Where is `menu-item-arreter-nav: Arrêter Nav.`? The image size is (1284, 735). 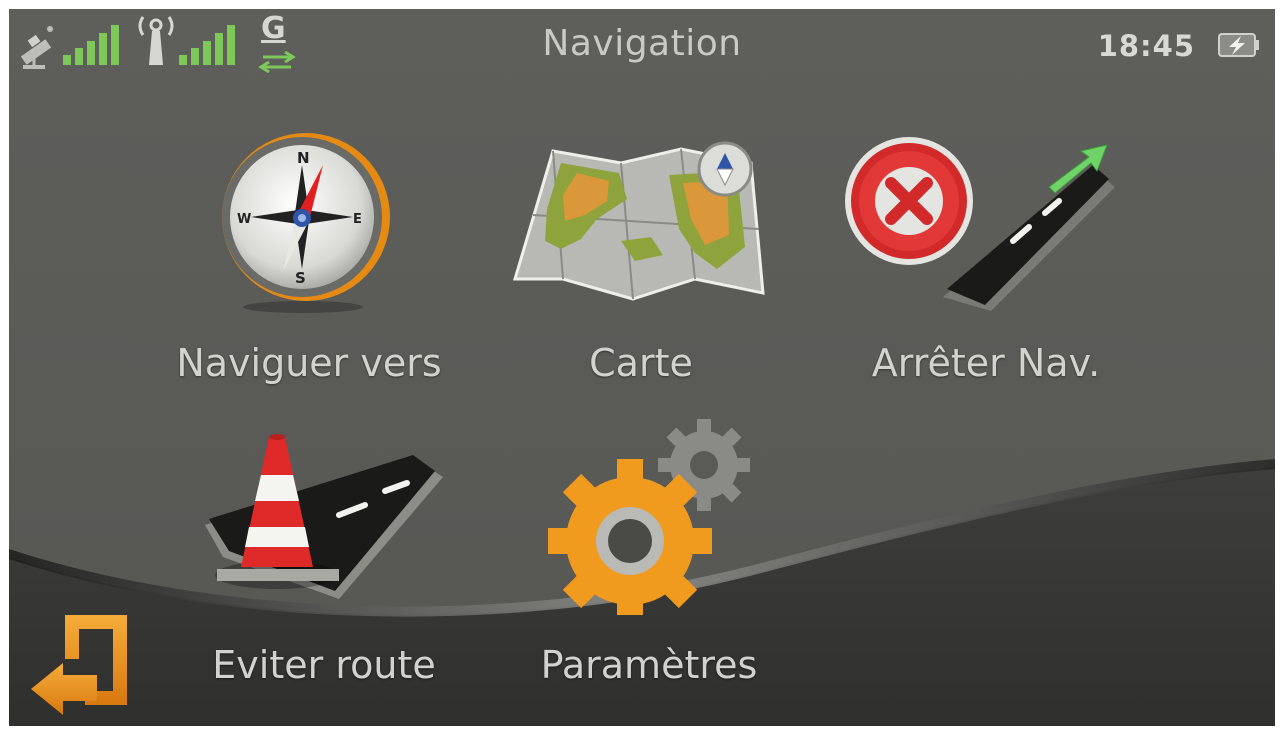 menu-item-arreter-nav: Arrêter Nav. is located at coordinates (986, 264).